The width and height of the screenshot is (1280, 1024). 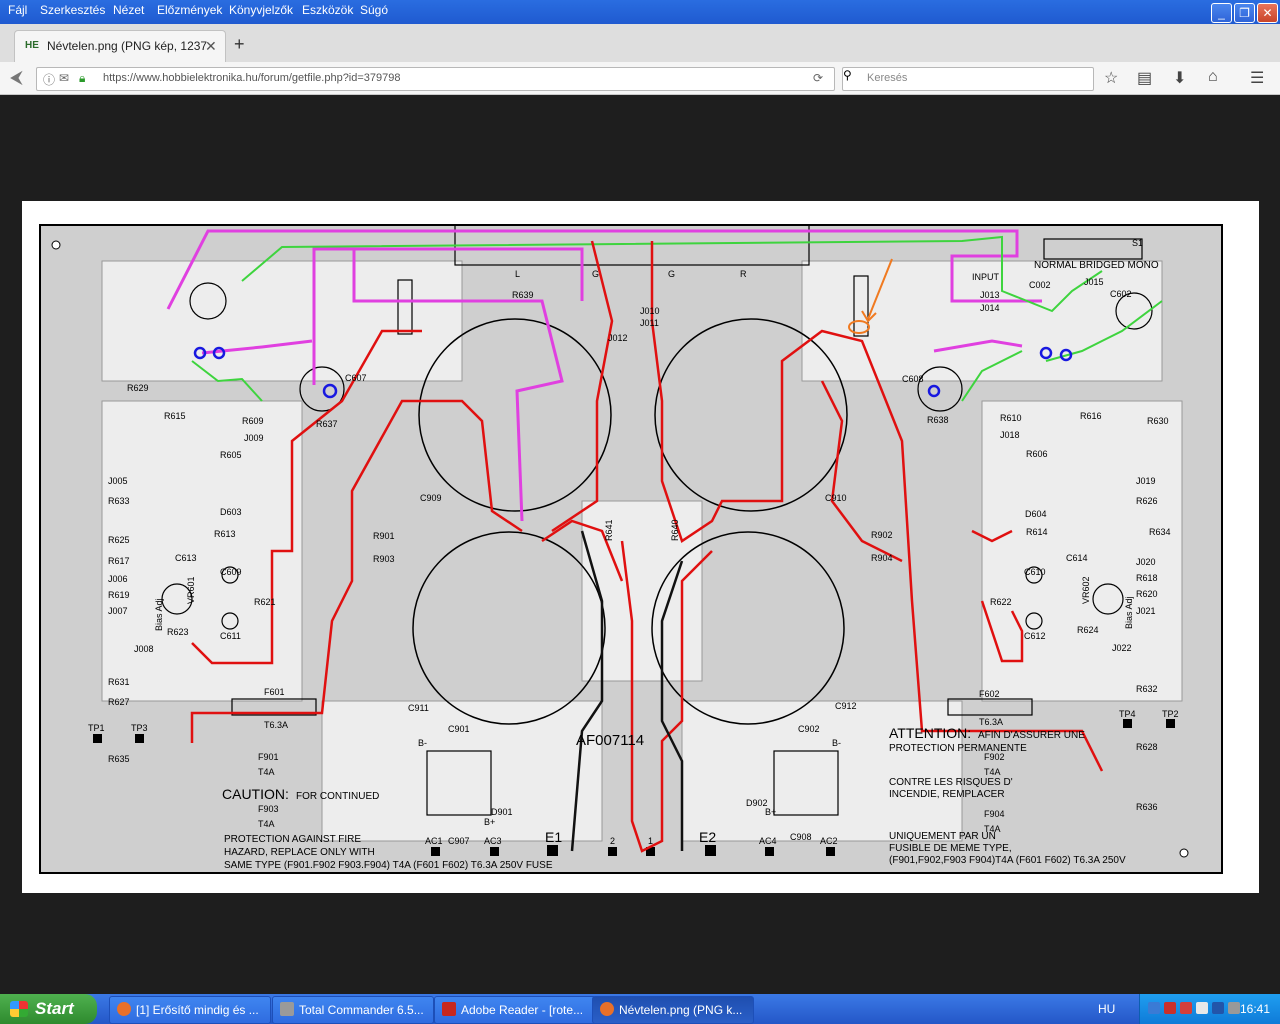 What do you see at coordinates (431, 498) in the screenshot?
I see `label-c909: C909` at bounding box center [431, 498].